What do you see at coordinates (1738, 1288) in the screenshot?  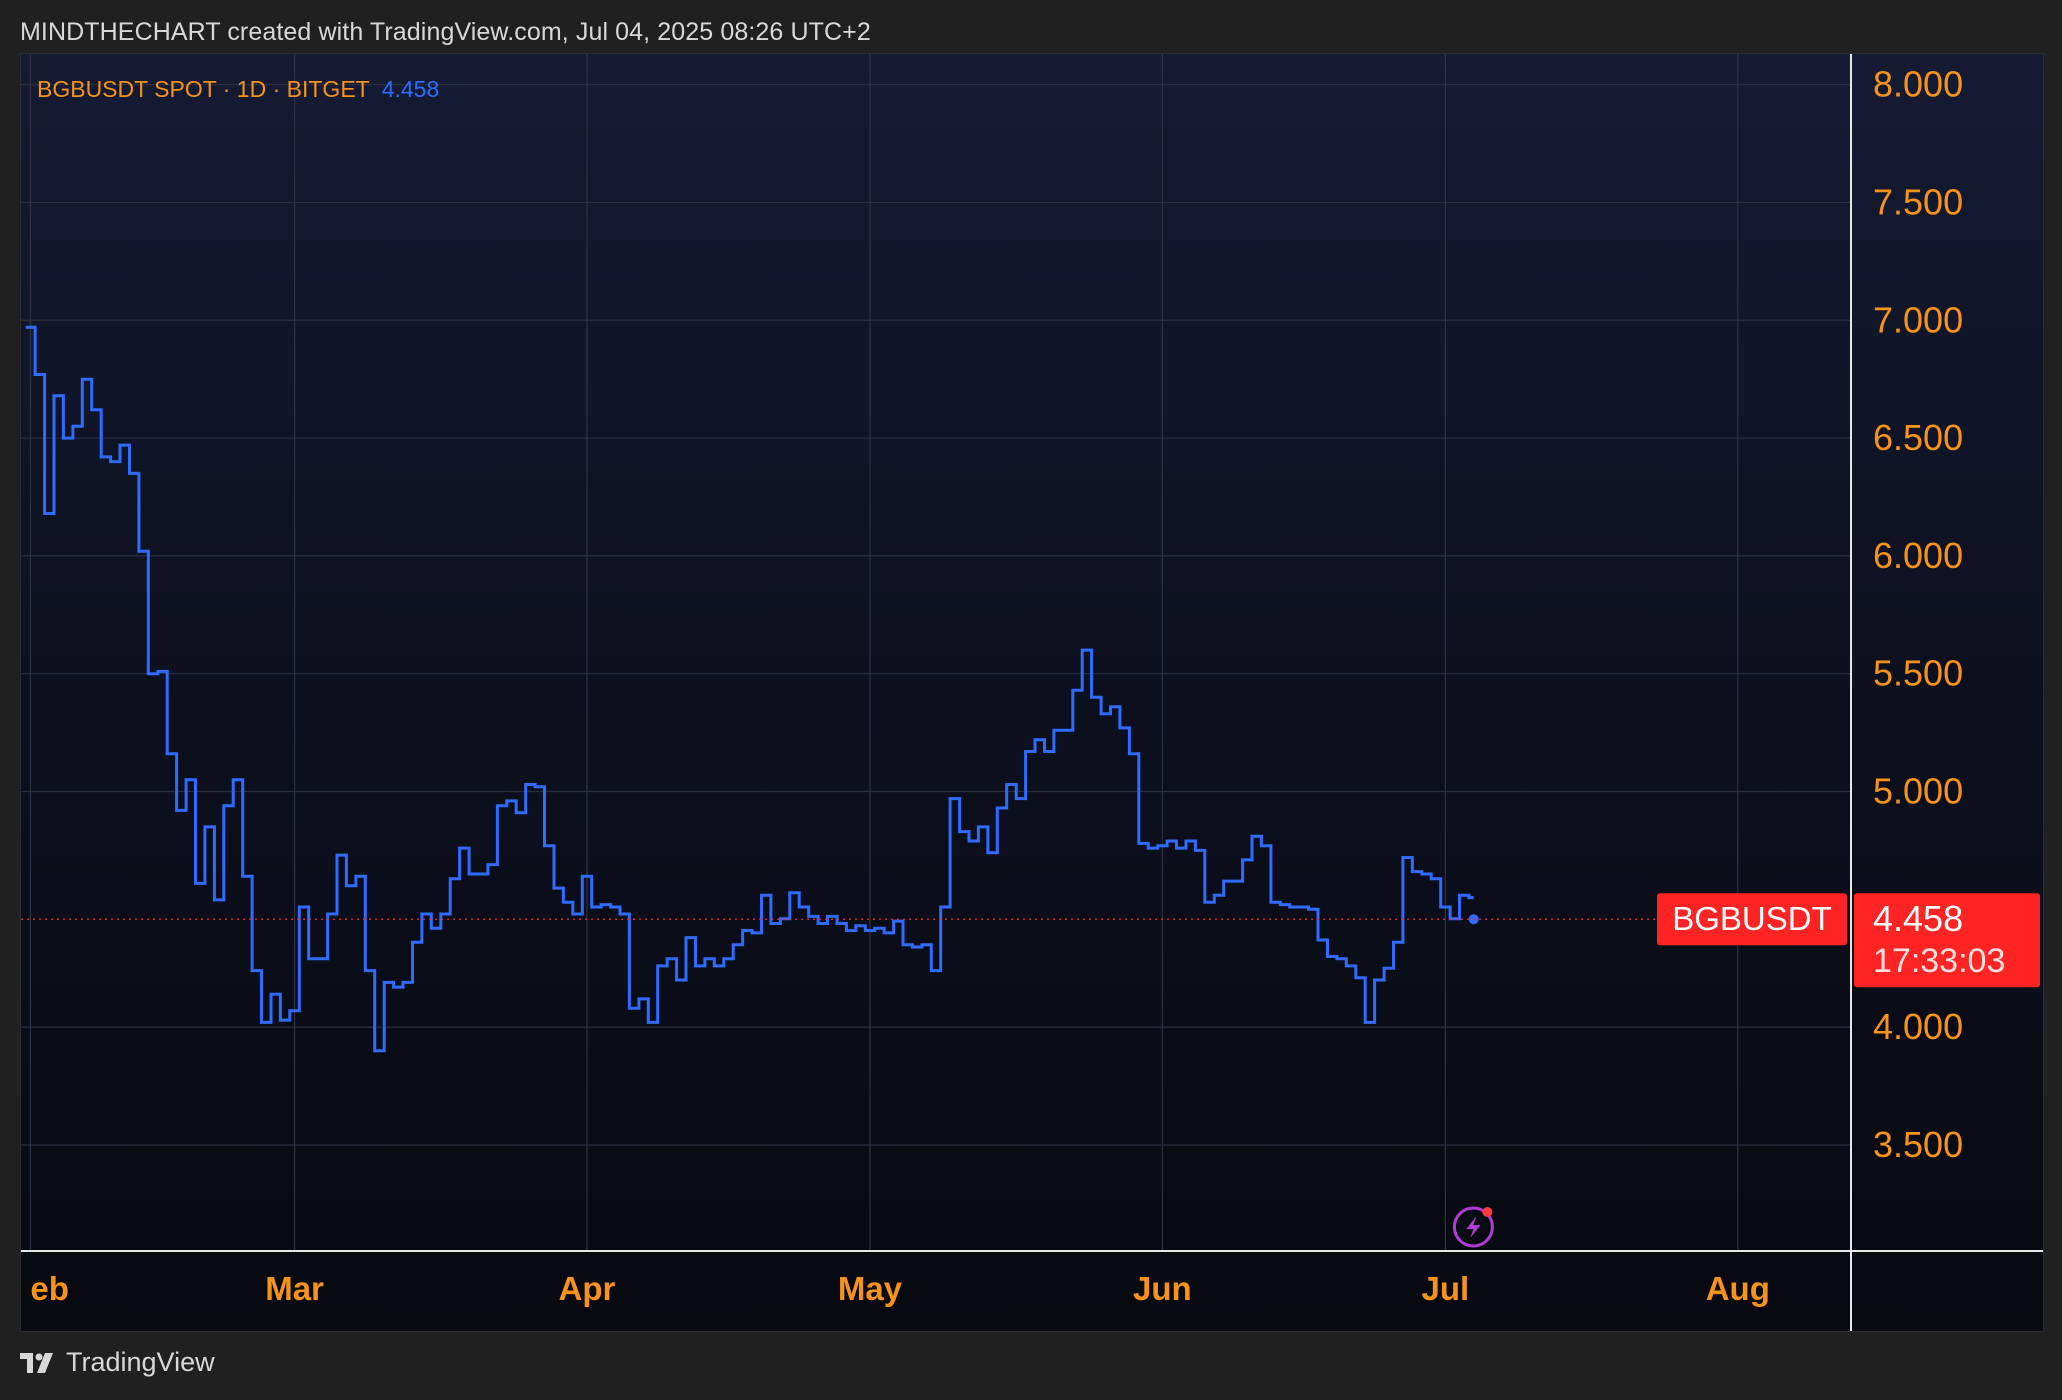 I see `x-tick-label: Aug` at bounding box center [1738, 1288].